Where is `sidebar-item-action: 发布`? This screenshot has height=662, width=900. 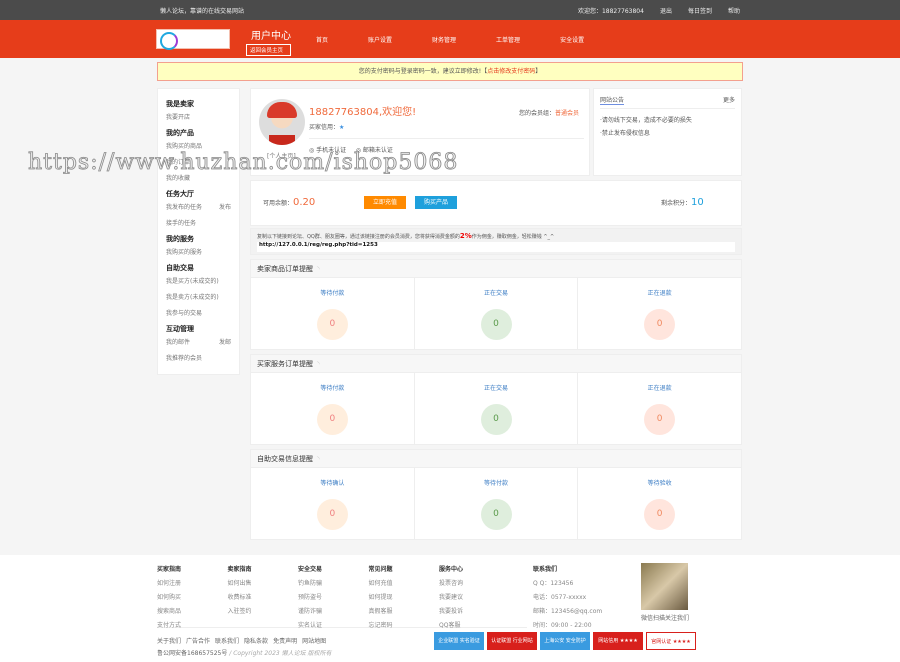 sidebar-item-action: 发布 is located at coordinates (225, 206).